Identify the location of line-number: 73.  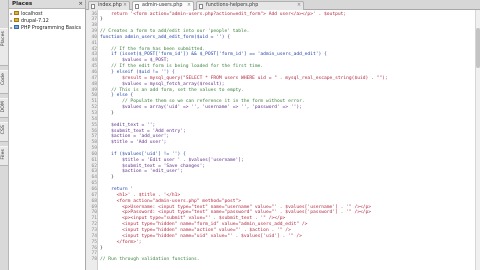
(94, 230).